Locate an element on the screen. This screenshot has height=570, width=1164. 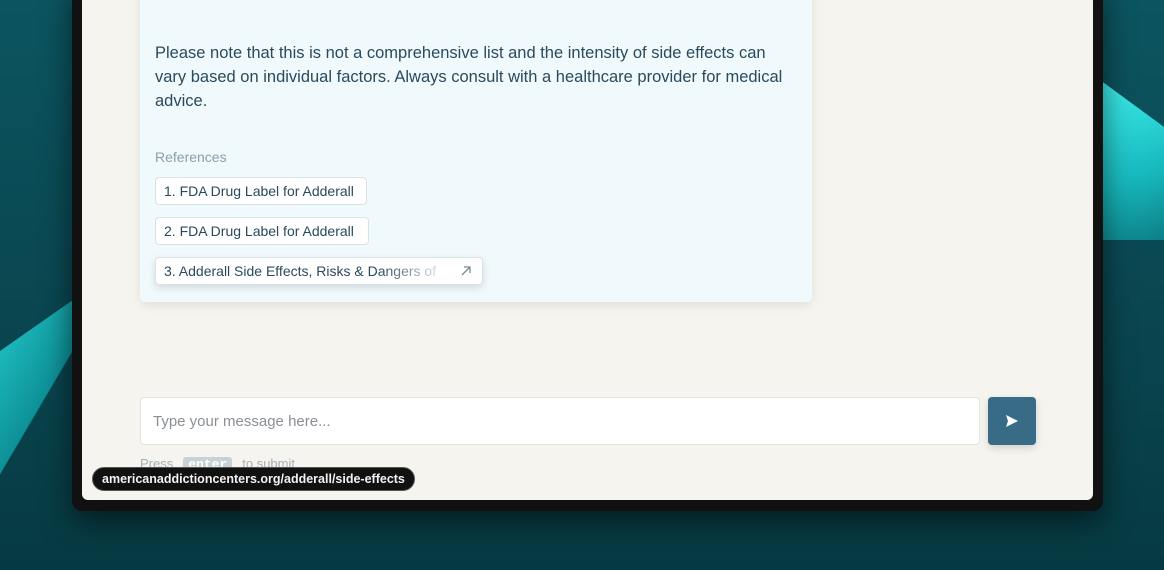
references-heading: References is located at coordinates (191, 157).